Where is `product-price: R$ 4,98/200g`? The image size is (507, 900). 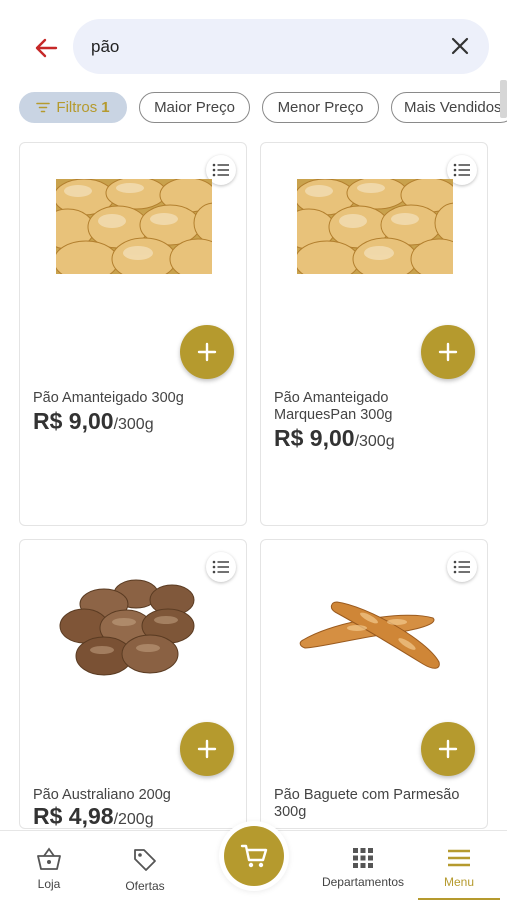
product-price: R$ 4,98/200g is located at coordinates (93, 816).